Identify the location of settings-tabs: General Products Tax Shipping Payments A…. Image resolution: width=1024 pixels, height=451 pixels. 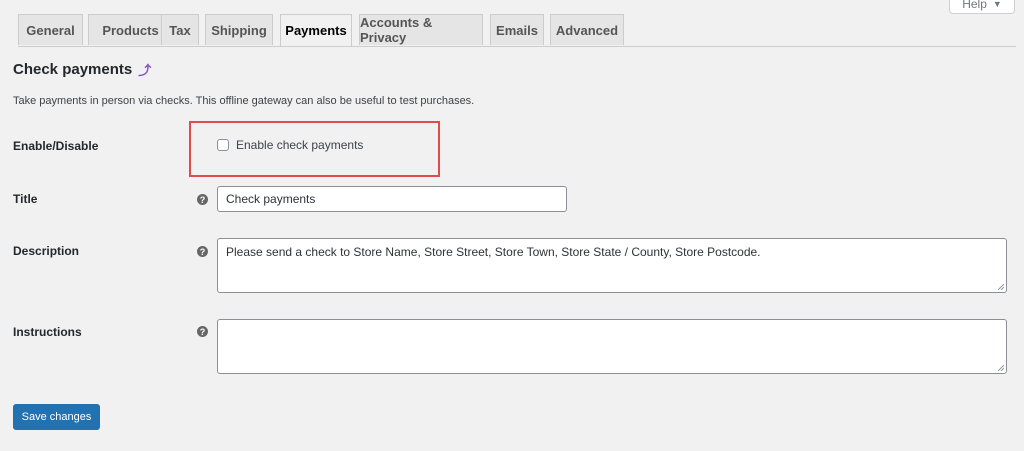
(517, 30).